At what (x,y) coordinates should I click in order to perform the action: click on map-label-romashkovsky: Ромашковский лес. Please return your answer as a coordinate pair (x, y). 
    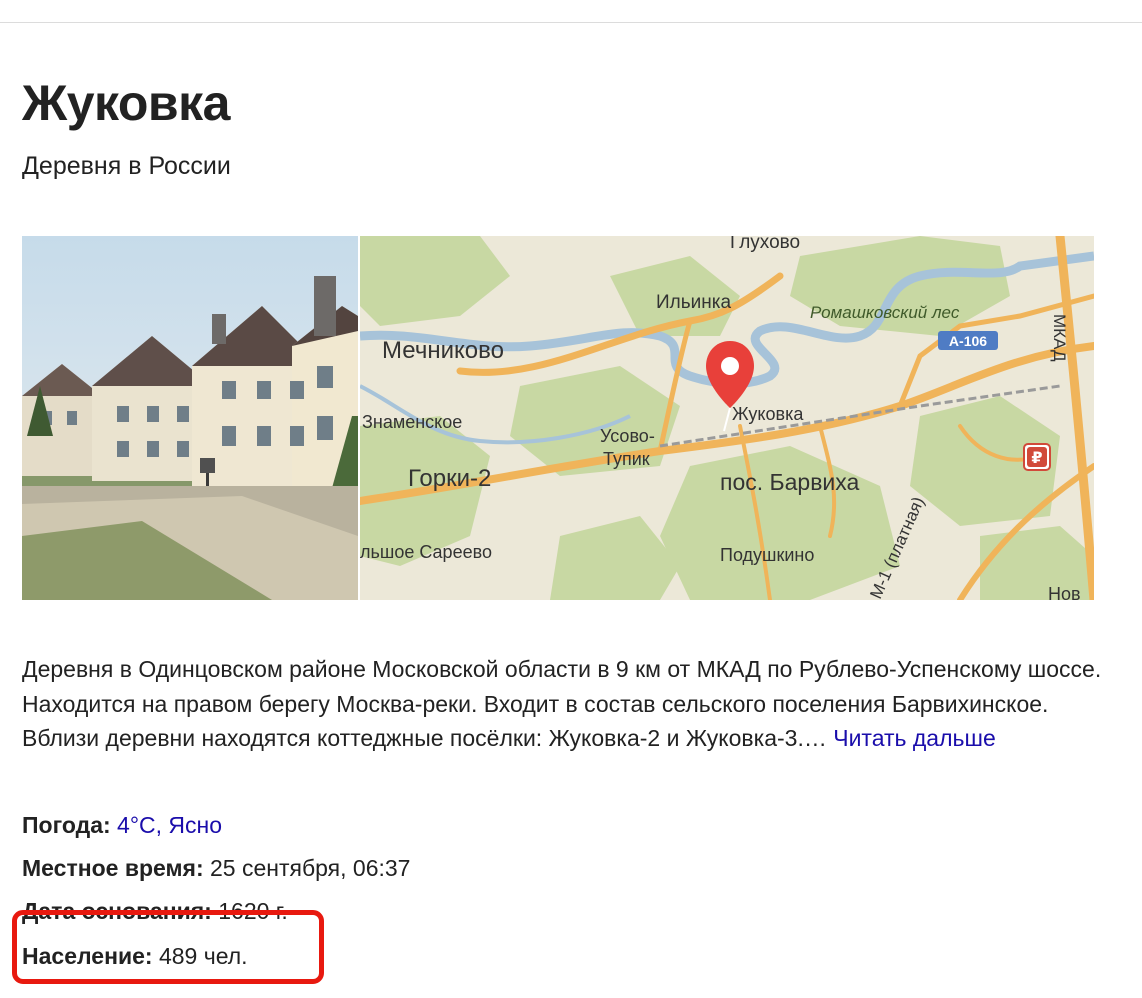
    Looking at the image, I should click on (885, 312).